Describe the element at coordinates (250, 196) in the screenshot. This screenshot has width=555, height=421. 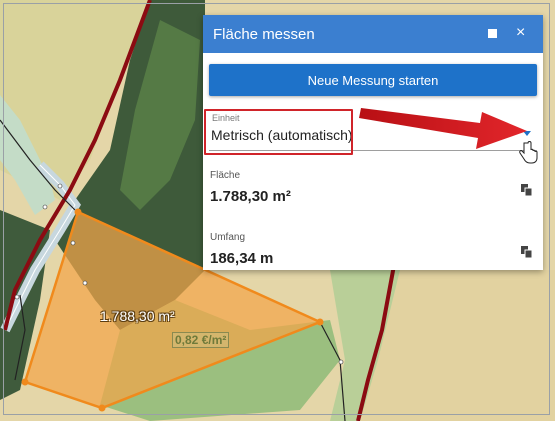
I see `area-value: 1.788,30 m²` at that location.